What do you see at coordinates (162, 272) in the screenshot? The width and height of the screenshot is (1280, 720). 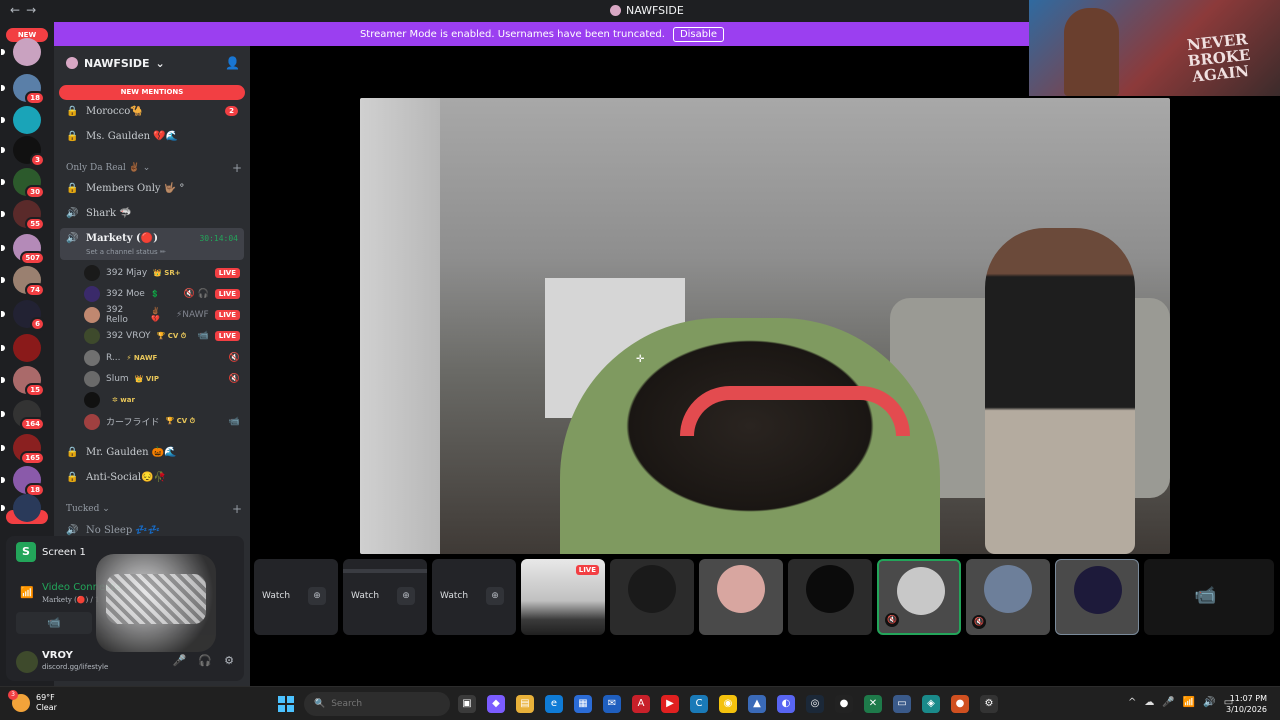 I see `voice-user: 392 Mjay 👑 SR+ LIVE` at bounding box center [162, 272].